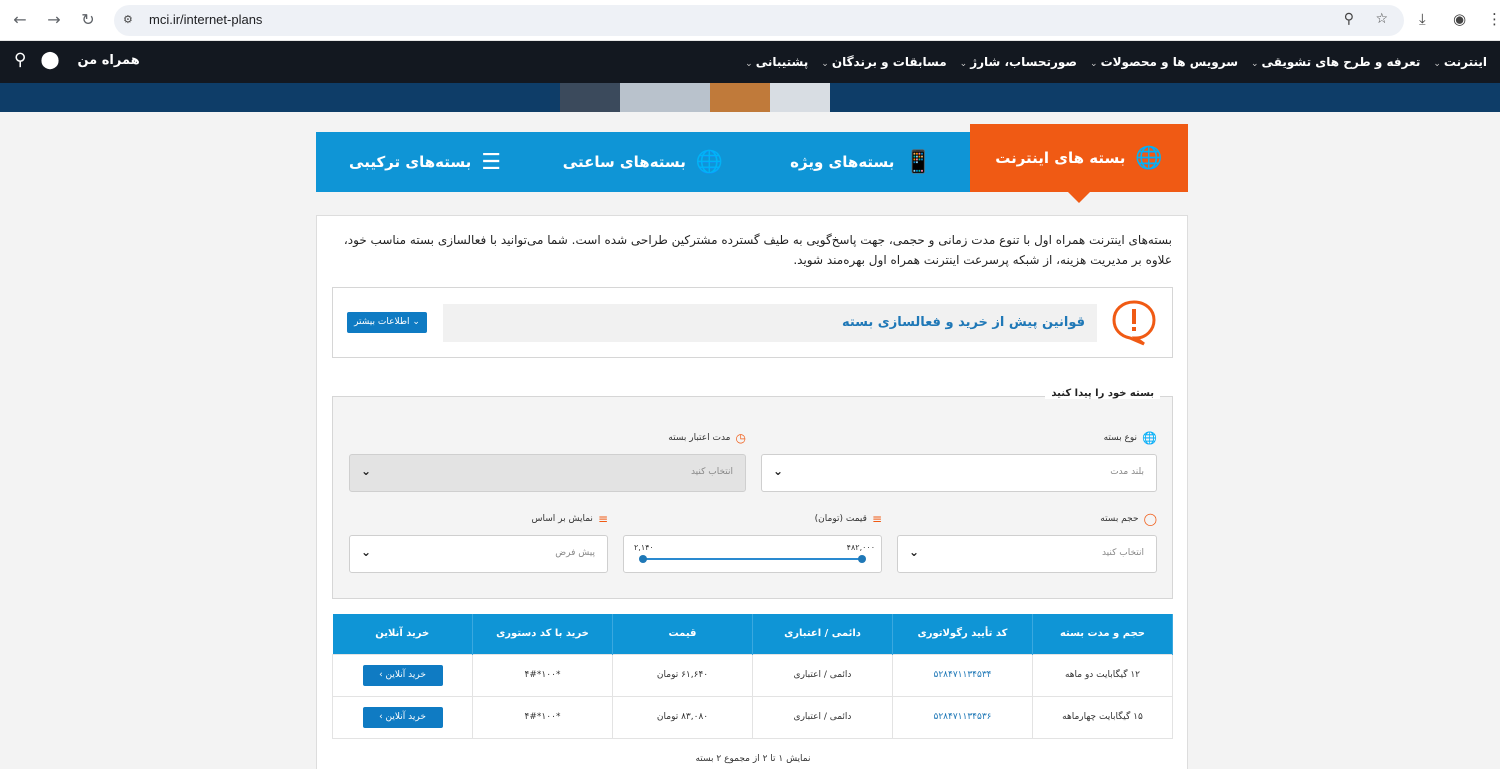 The width and height of the screenshot is (1500, 769). Describe the element at coordinates (889, 62) in the screenshot. I see `nav-label: مسابقات و برندگان` at that location.